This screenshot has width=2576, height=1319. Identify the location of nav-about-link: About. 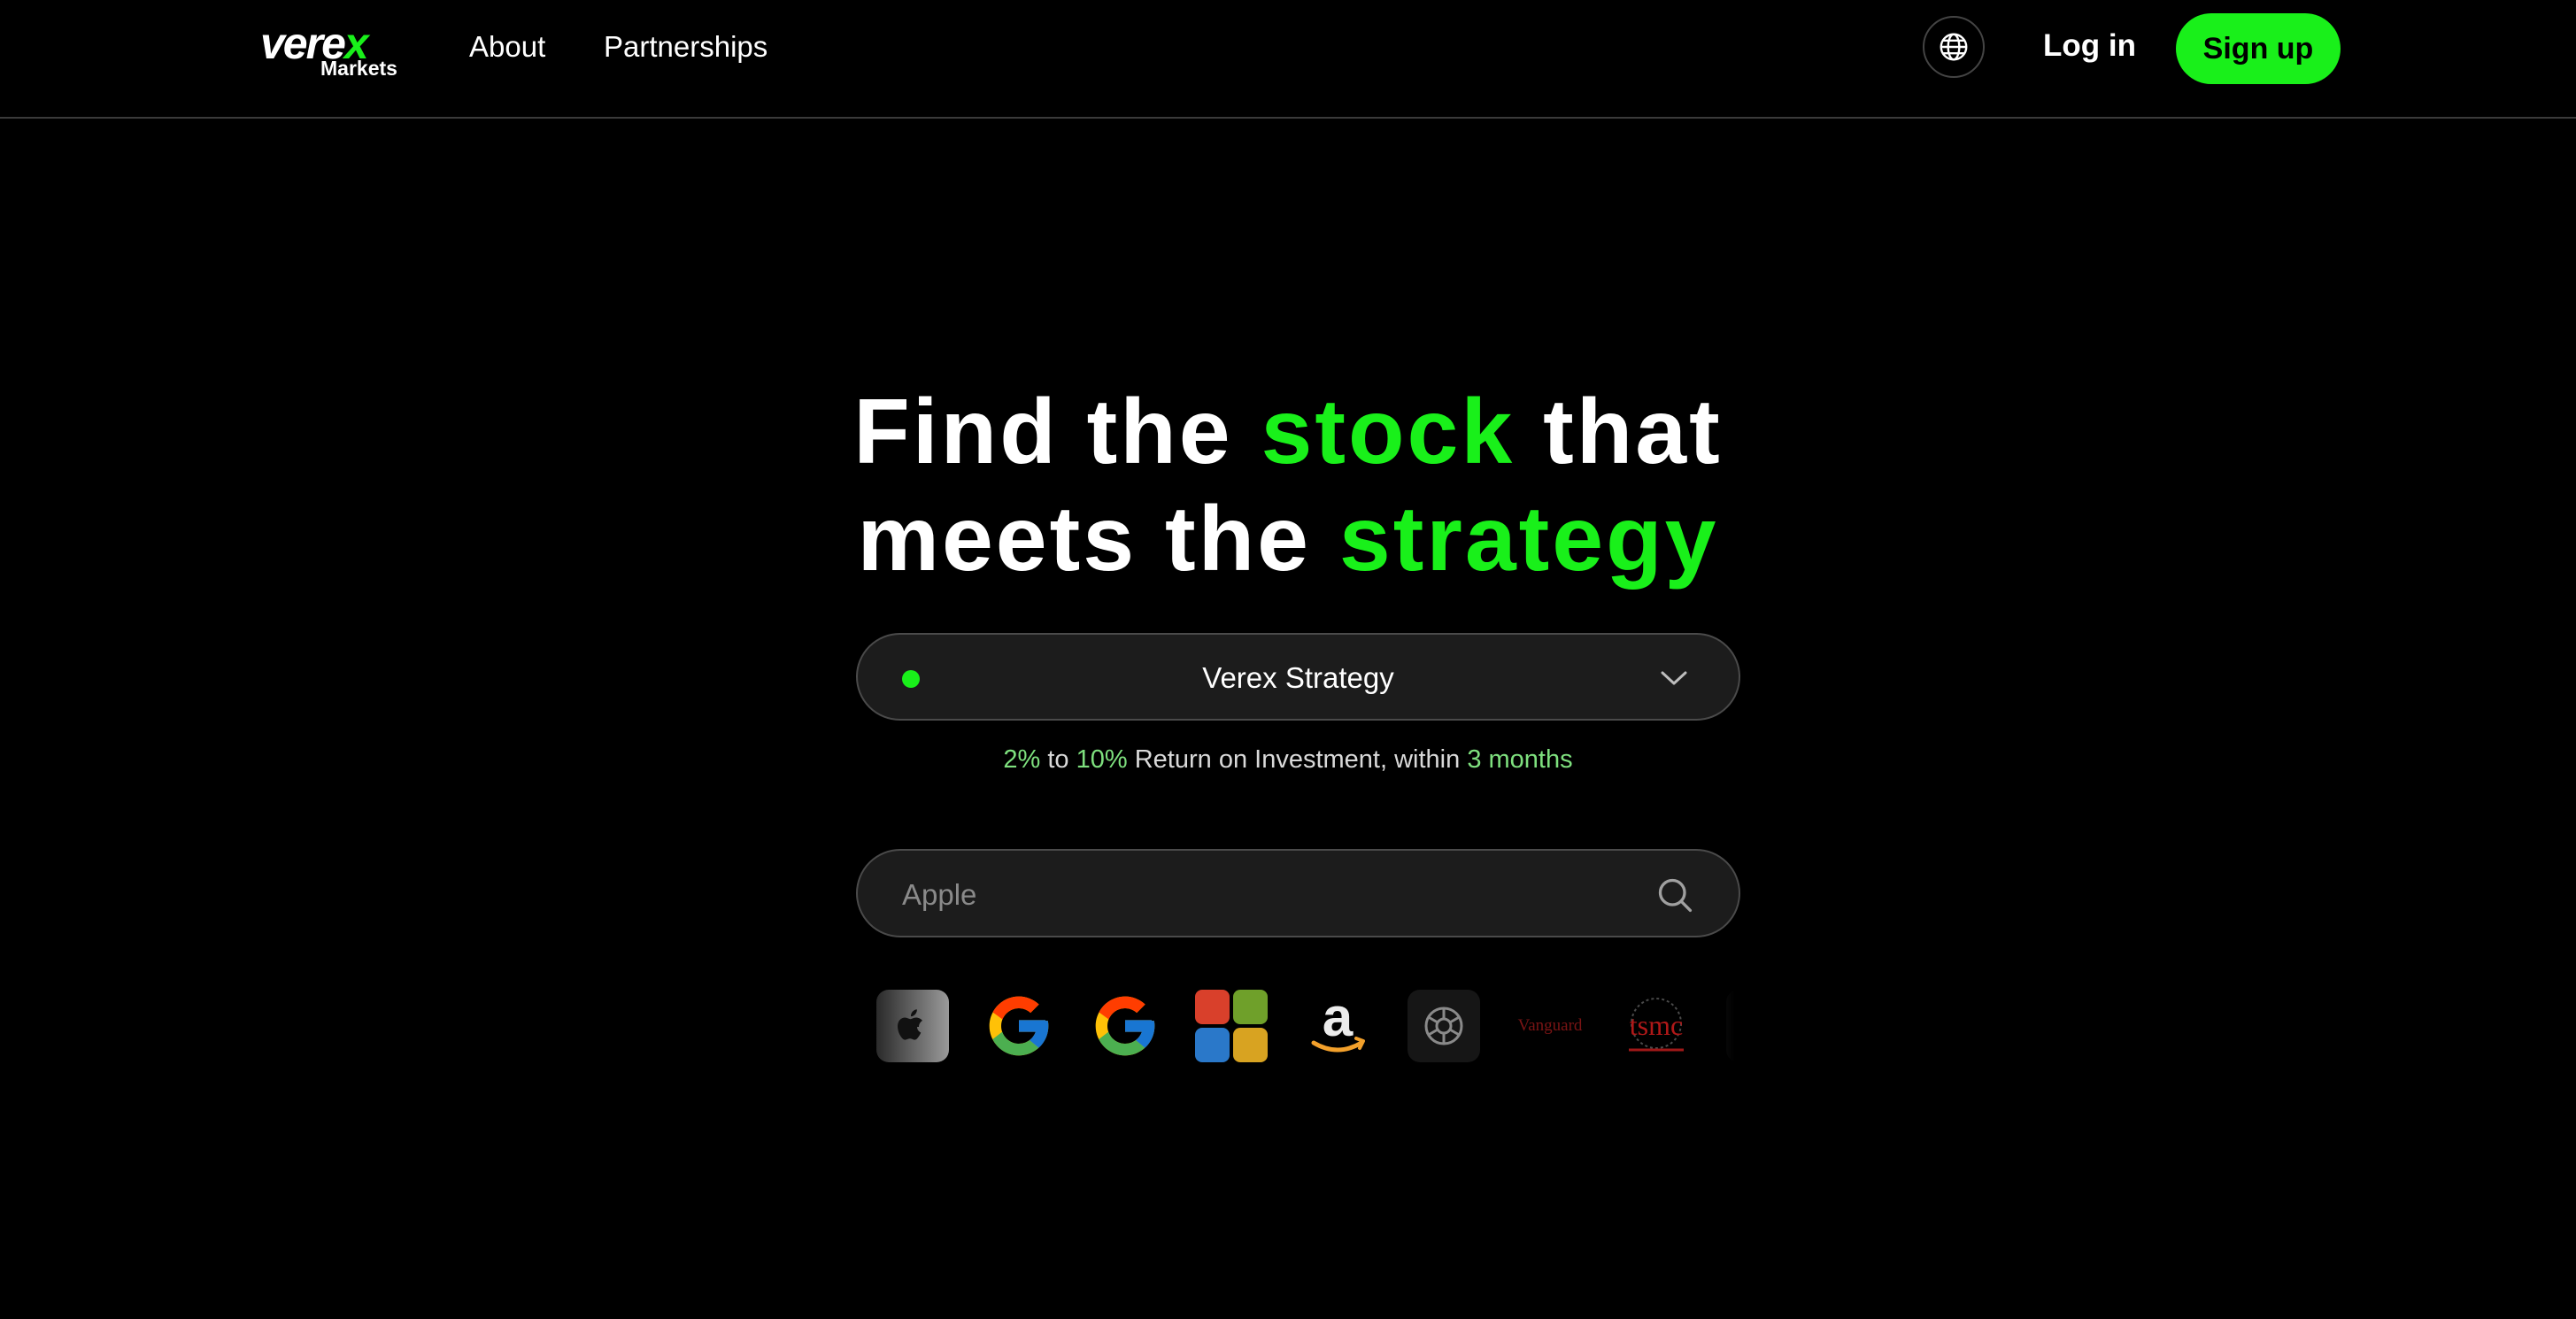
(507, 47).